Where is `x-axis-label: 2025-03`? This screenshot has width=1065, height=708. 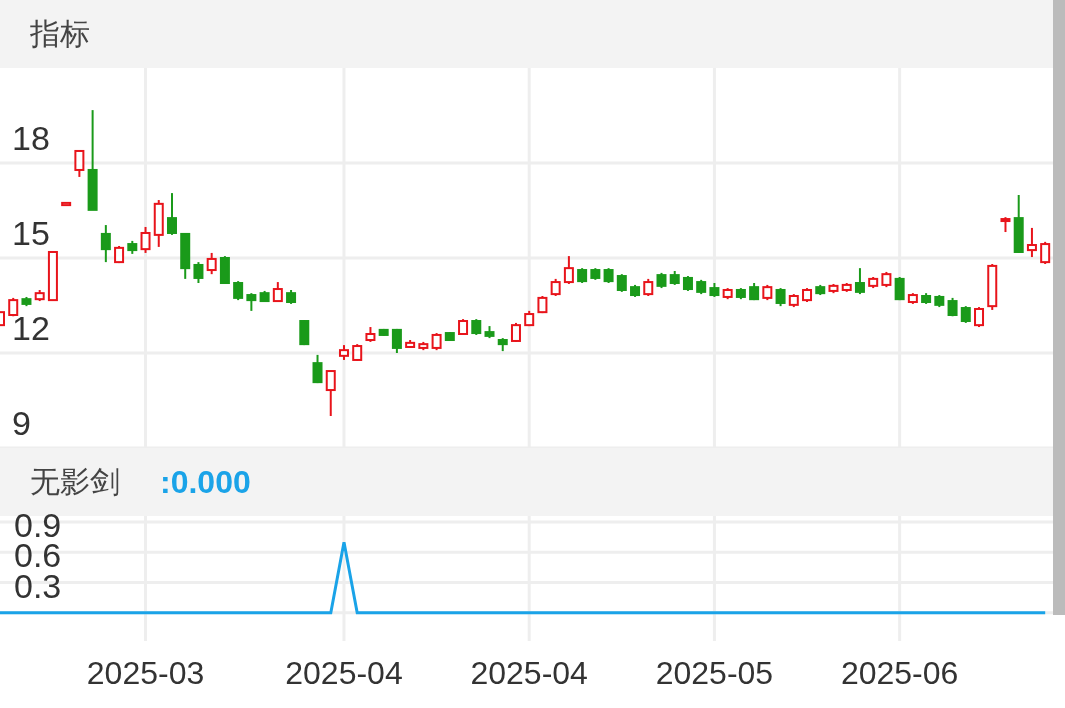 x-axis-label: 2025-03 is located at coordinates (145, 673).